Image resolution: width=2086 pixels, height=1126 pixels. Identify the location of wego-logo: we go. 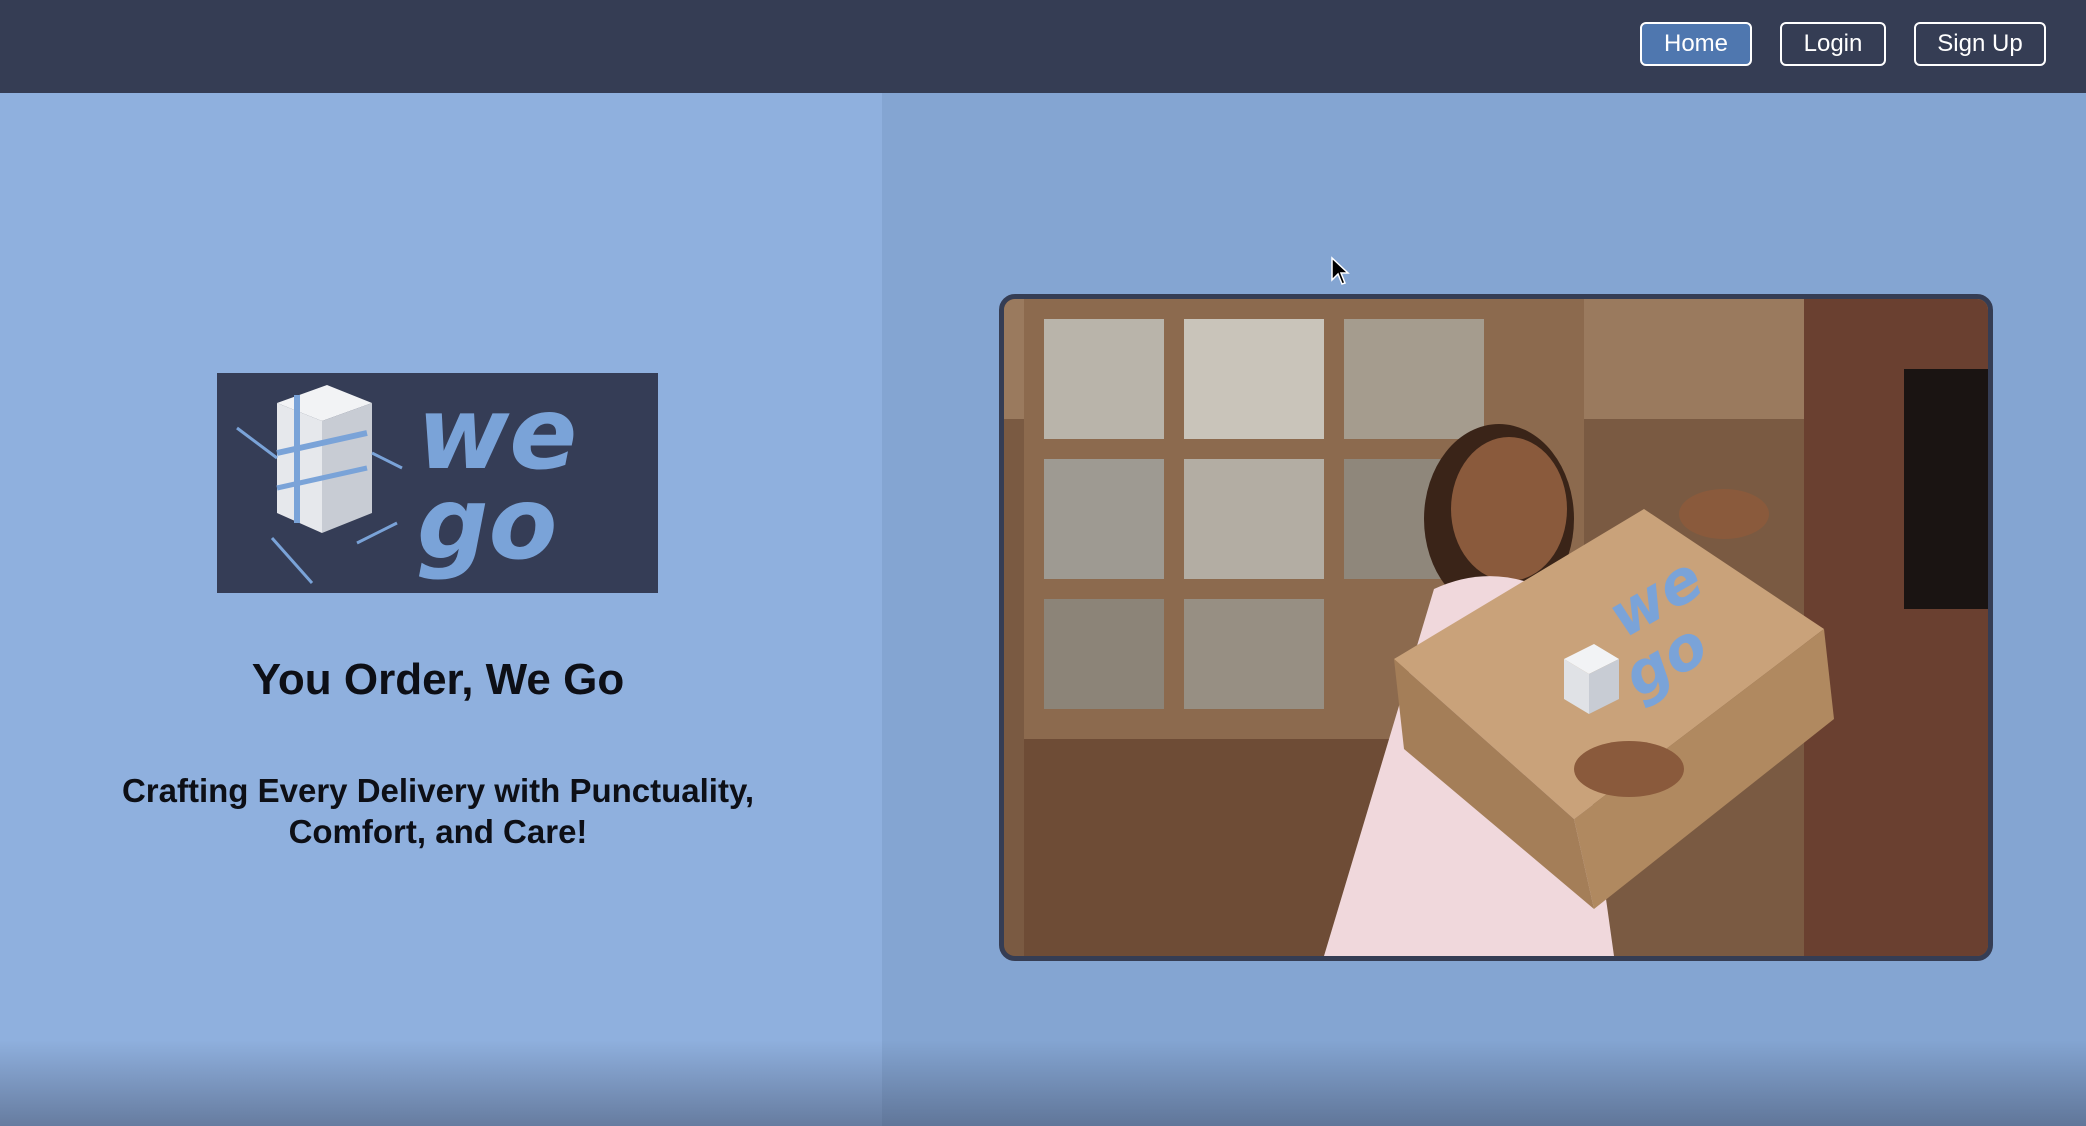
(437, 483).